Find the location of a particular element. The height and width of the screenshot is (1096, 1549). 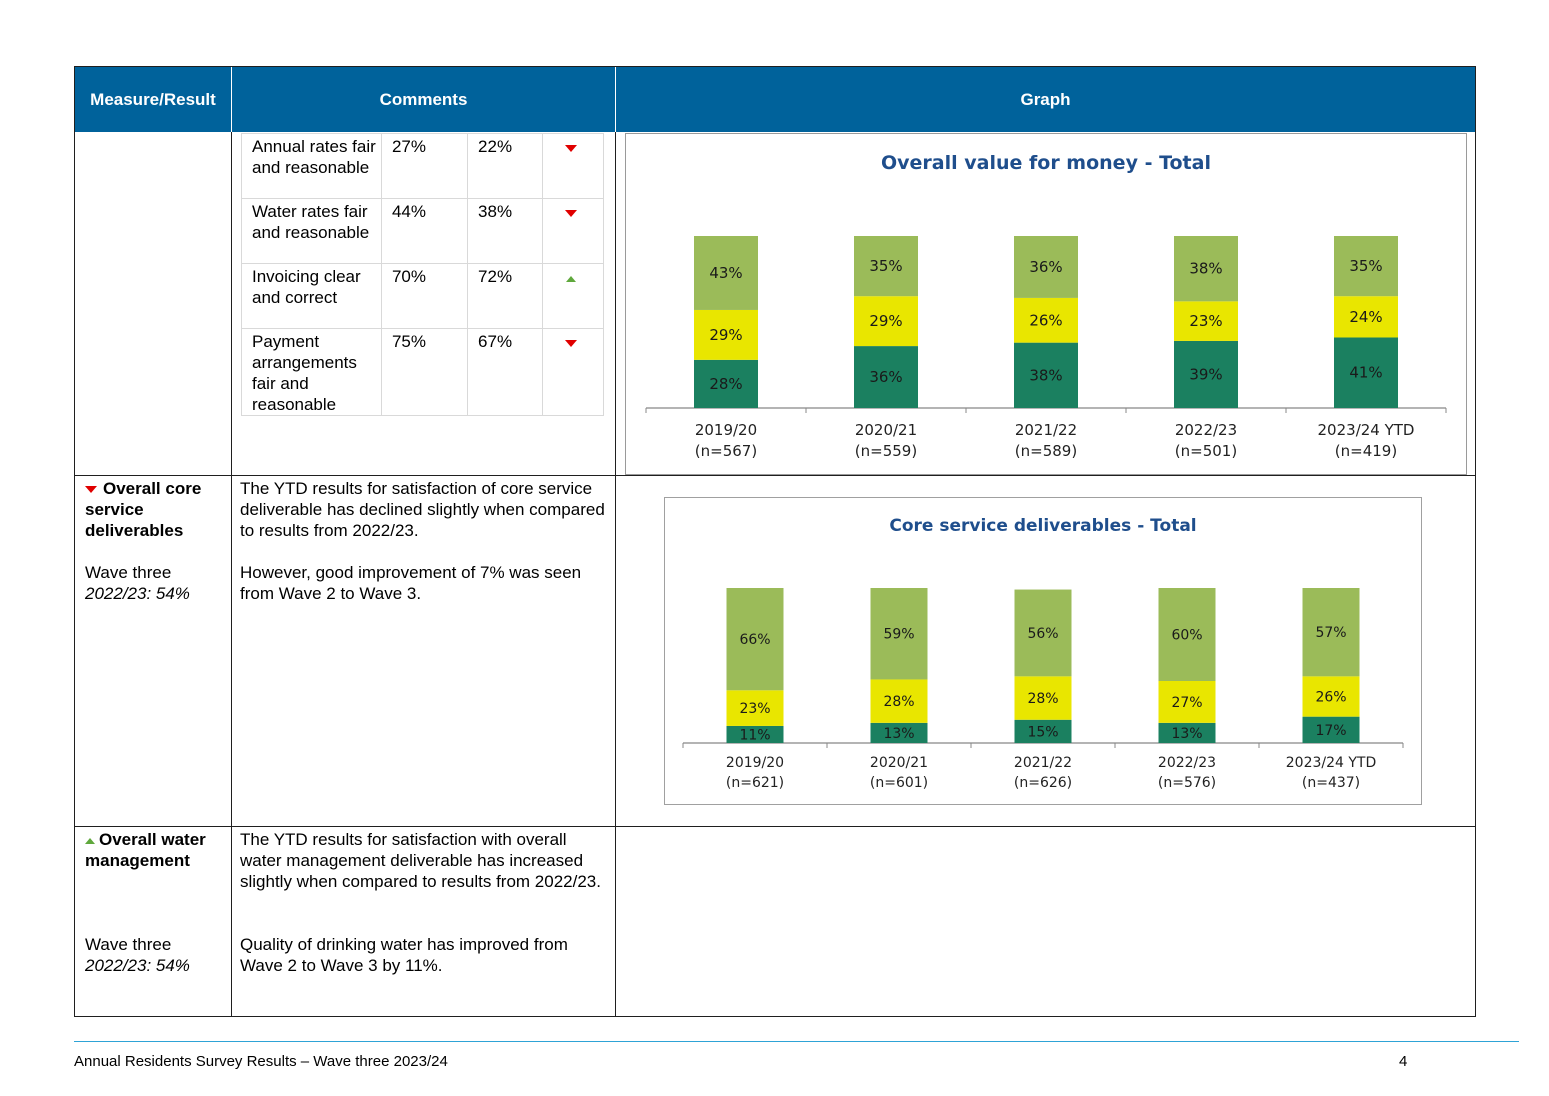

data-label: 27% is located at coordinates (1186, 703).